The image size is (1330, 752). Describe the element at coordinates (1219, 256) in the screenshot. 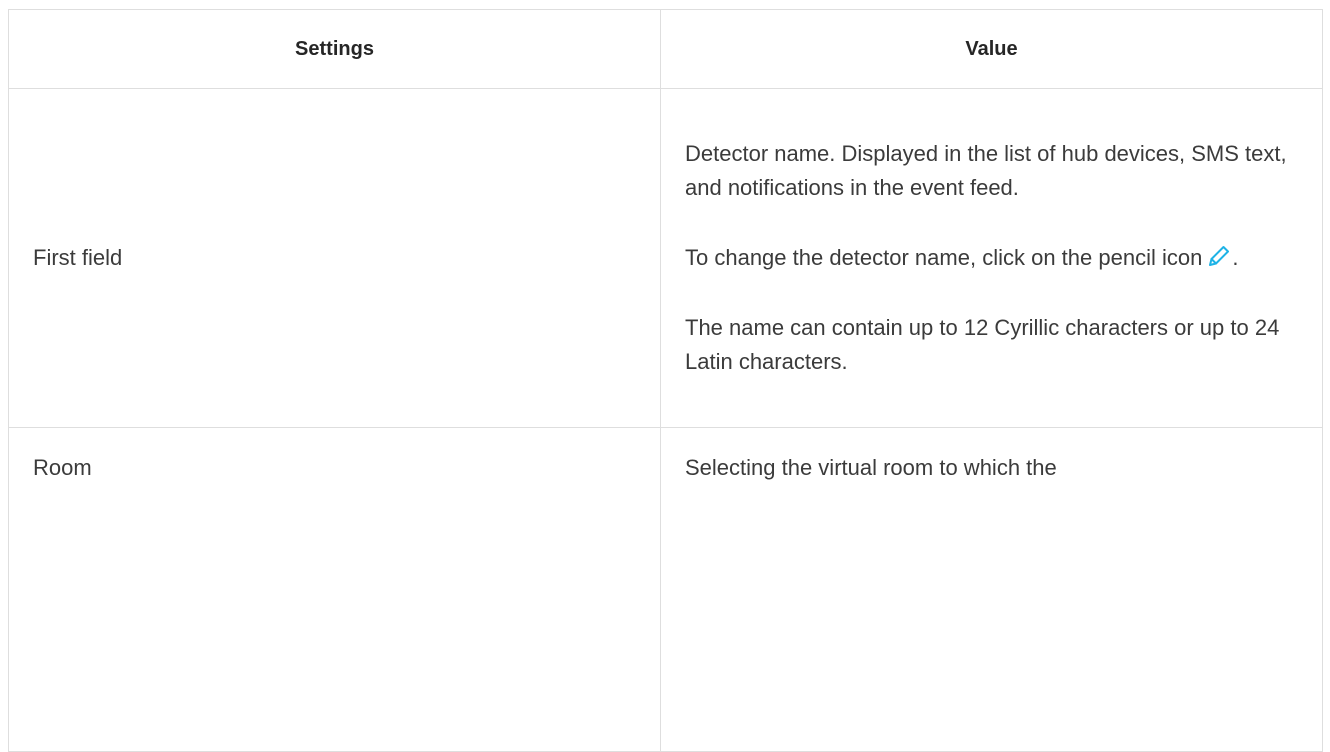

I see `pencil-icon` at that location.